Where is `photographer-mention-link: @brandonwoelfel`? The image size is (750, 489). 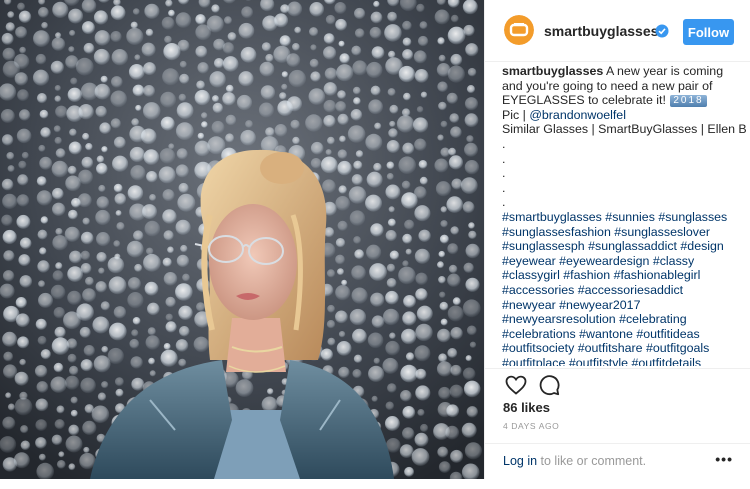
photographer-mention-link: @brandonwoelfel is located at coordinates (577, 115).